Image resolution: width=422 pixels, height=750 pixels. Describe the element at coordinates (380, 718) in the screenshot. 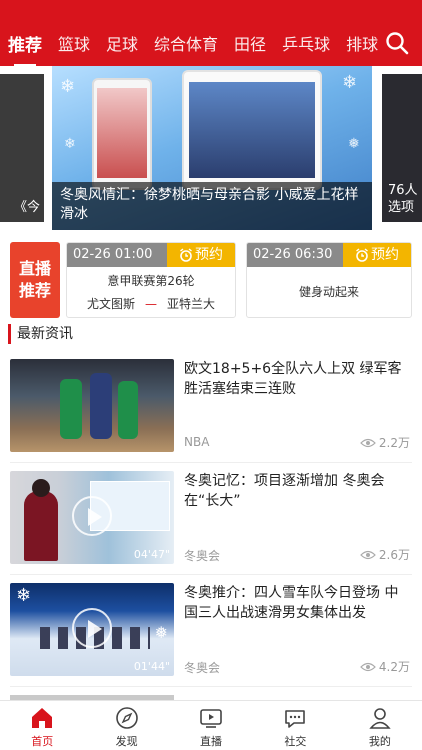

I see `user-icon` at that location.